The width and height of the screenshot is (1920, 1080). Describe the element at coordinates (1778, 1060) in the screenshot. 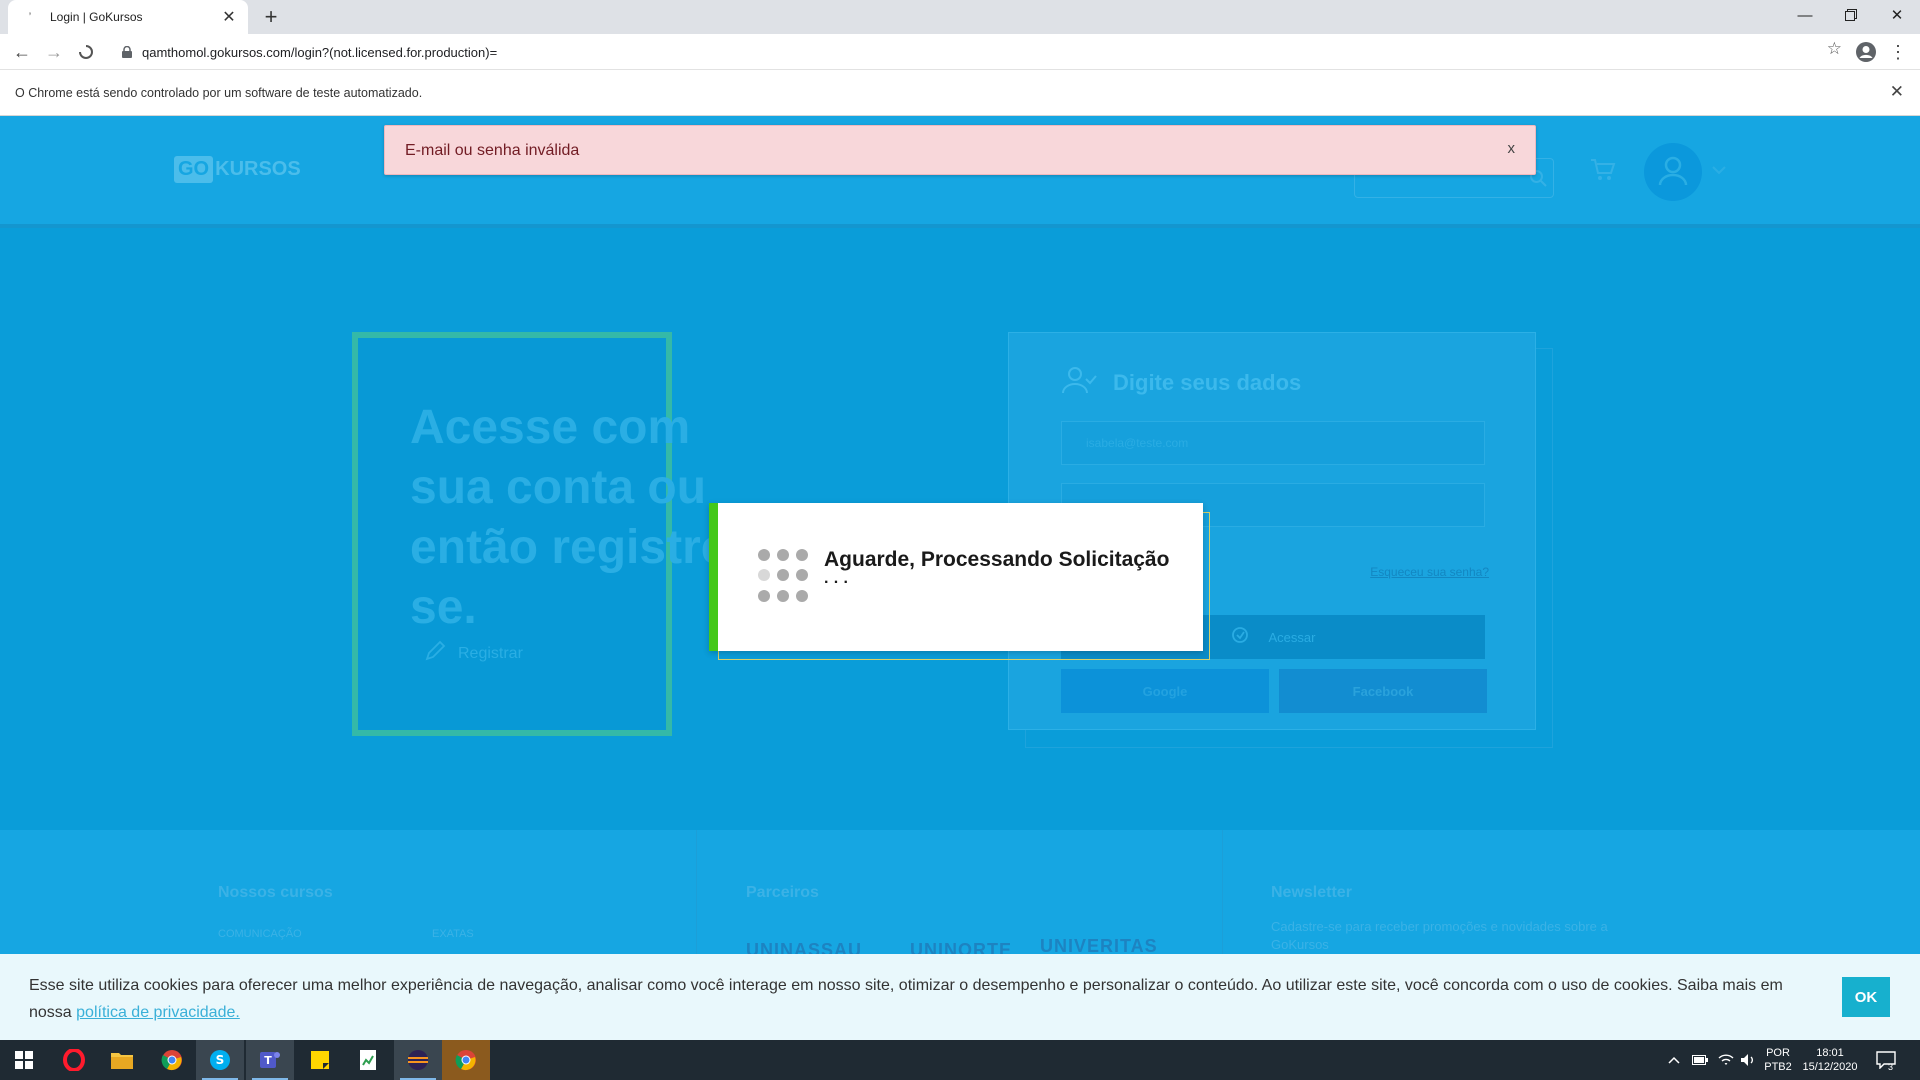

I see `language-indicator: POR PTB2` at that location.